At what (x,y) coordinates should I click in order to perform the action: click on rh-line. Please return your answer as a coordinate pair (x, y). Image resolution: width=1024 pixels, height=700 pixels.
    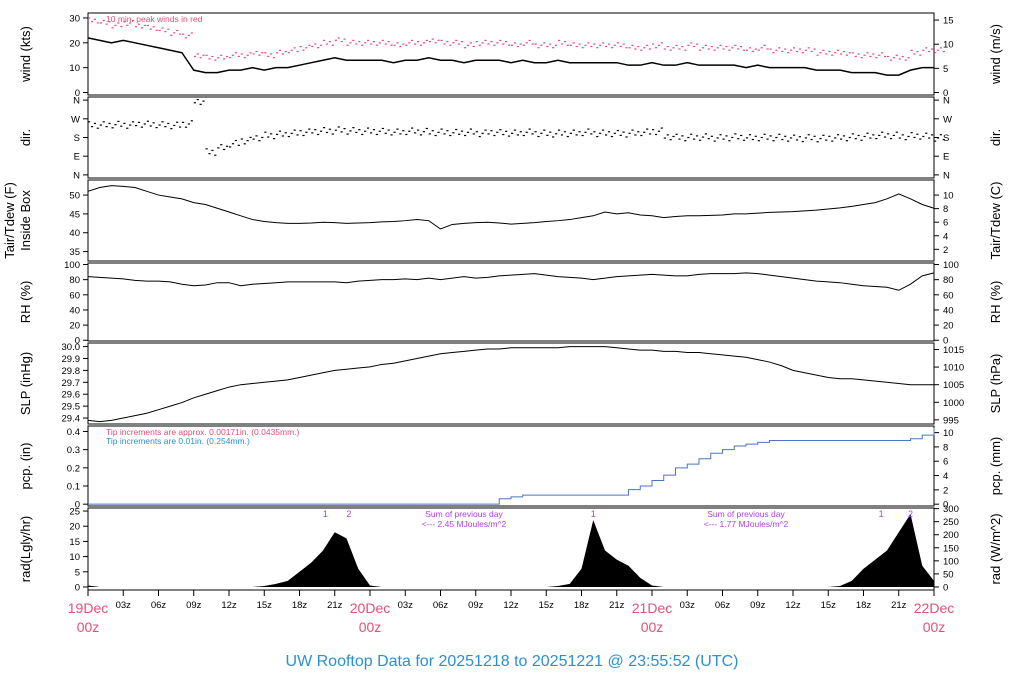
    Looking at the image, I should click on (511, 281).